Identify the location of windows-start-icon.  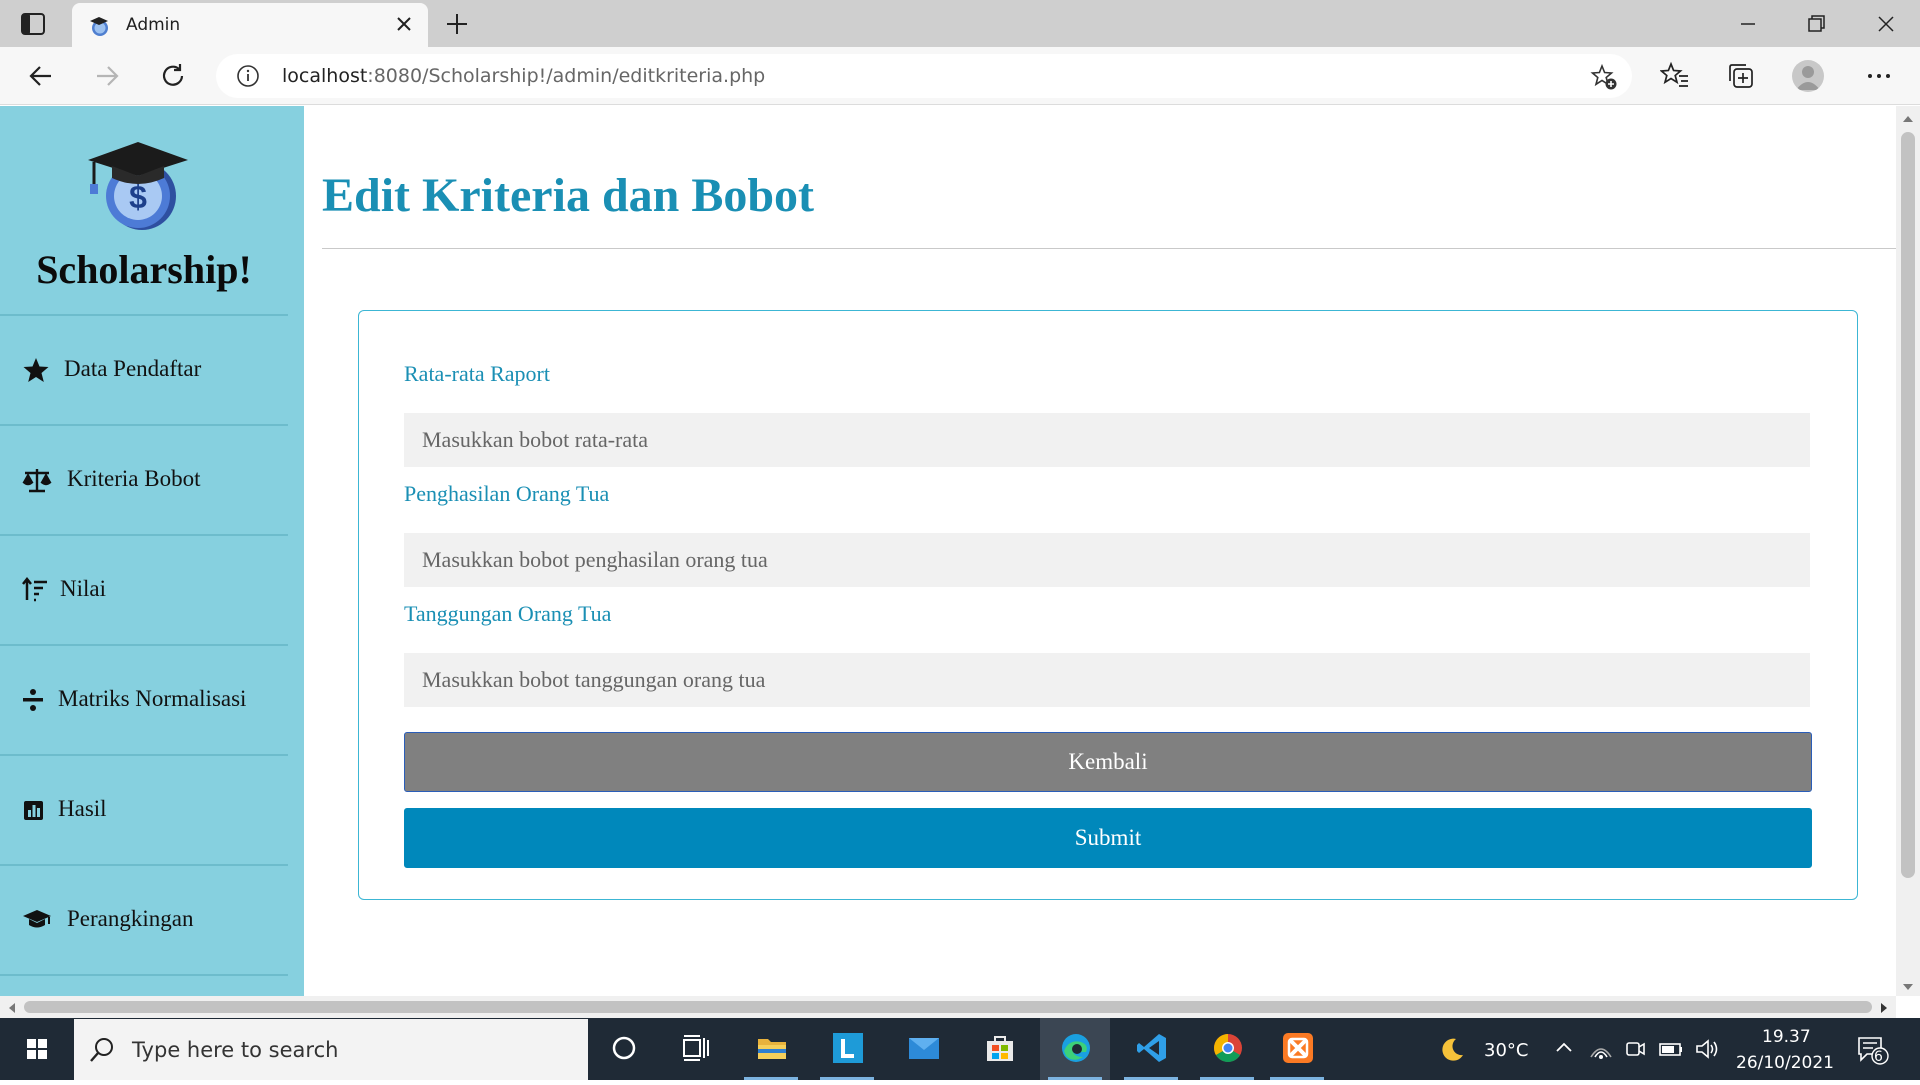
(37, 1049).